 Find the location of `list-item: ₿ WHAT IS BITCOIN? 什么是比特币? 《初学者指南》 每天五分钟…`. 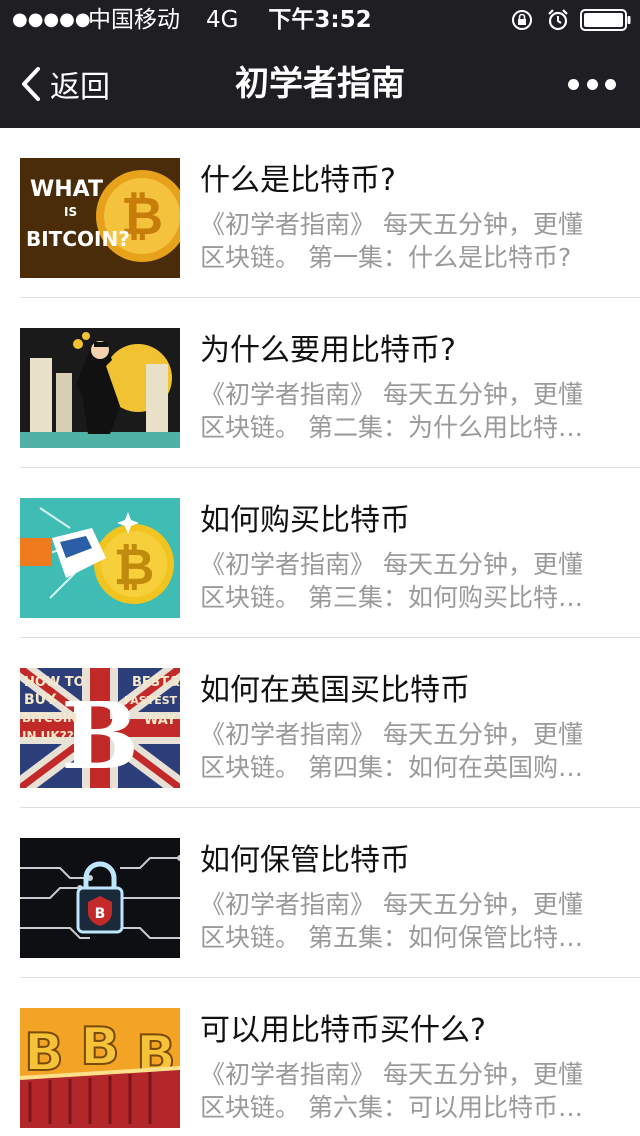

list-item: ₿ WHAT IS BITCOIN? 什么是比特币? 《初学者指南》 每天五分钟… is located at coordinates (330, 213).